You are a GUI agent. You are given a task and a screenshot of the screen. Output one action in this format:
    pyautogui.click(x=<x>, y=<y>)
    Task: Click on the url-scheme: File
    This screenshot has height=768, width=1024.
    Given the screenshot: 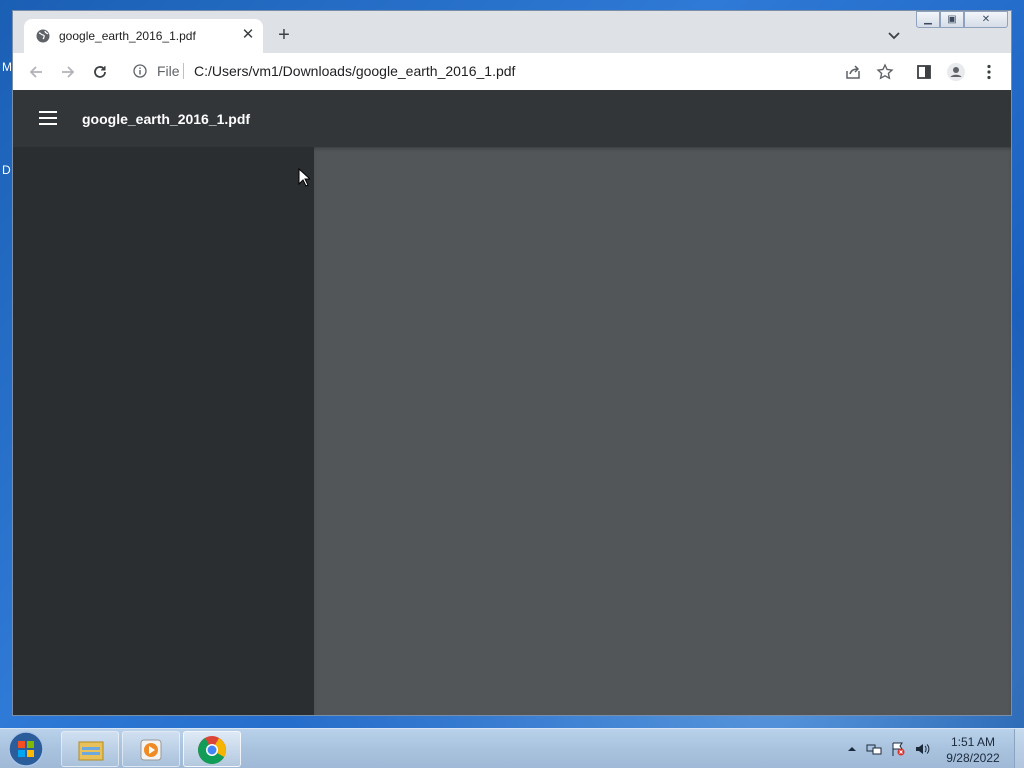 What is the action you would take?
    pyautogui.click(x=168, y=71)
    